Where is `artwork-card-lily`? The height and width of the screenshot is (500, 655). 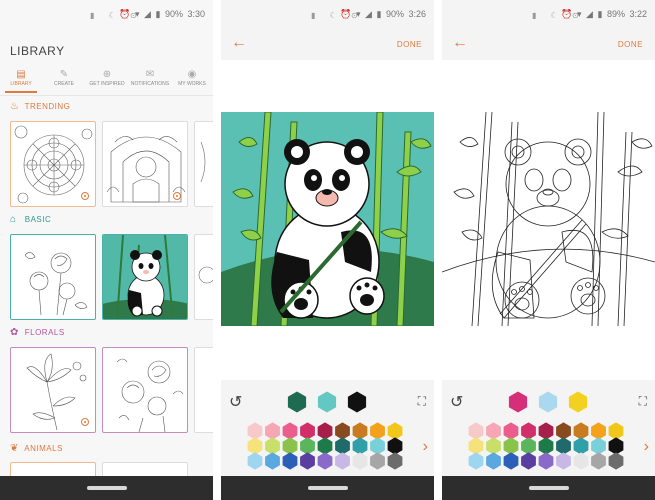
artwork-card-lily is located at coordinates (53, 390).